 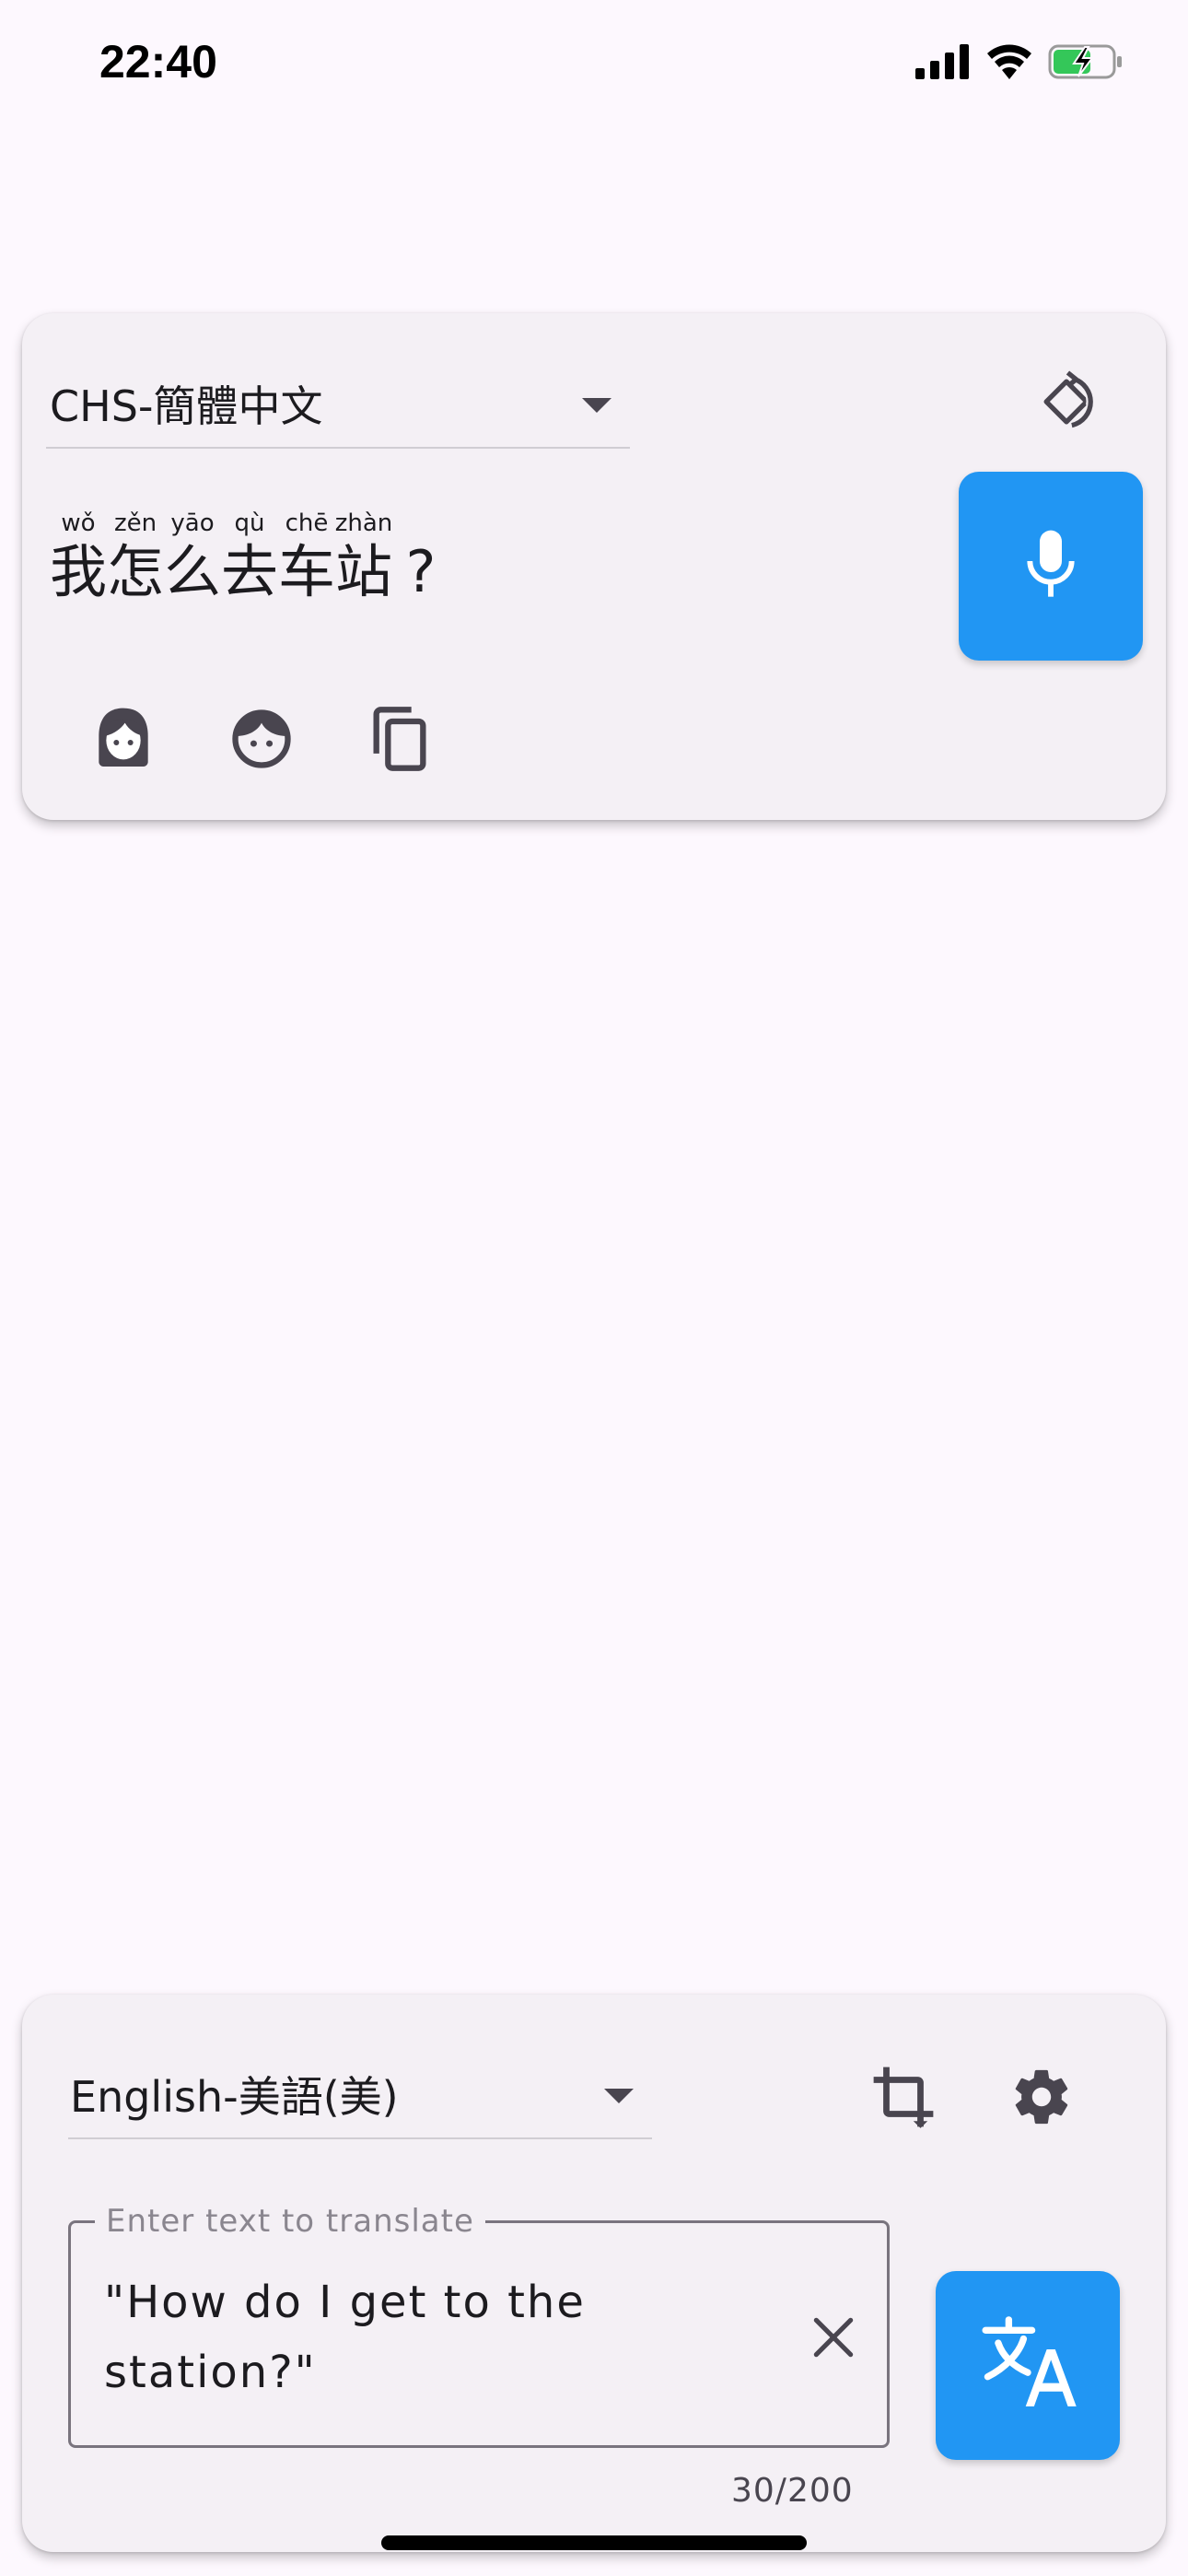 I want to click on microphone-icon, so click(x=1050, y=566).